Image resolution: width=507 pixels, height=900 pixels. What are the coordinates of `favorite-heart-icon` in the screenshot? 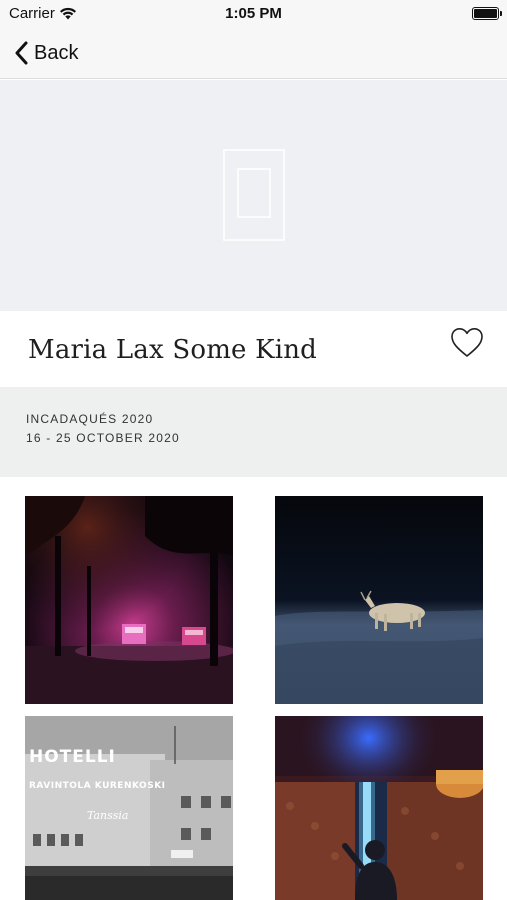 It's located at (467, 343).